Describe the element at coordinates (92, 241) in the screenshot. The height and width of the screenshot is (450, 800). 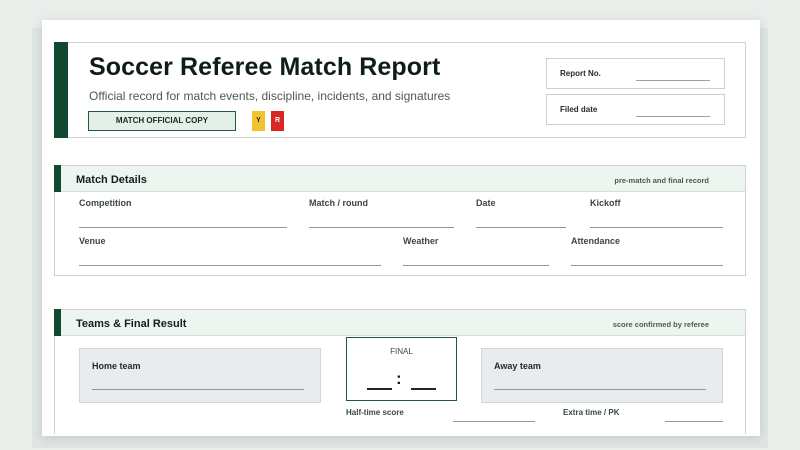
I see `venue-label: Venue` at that location.